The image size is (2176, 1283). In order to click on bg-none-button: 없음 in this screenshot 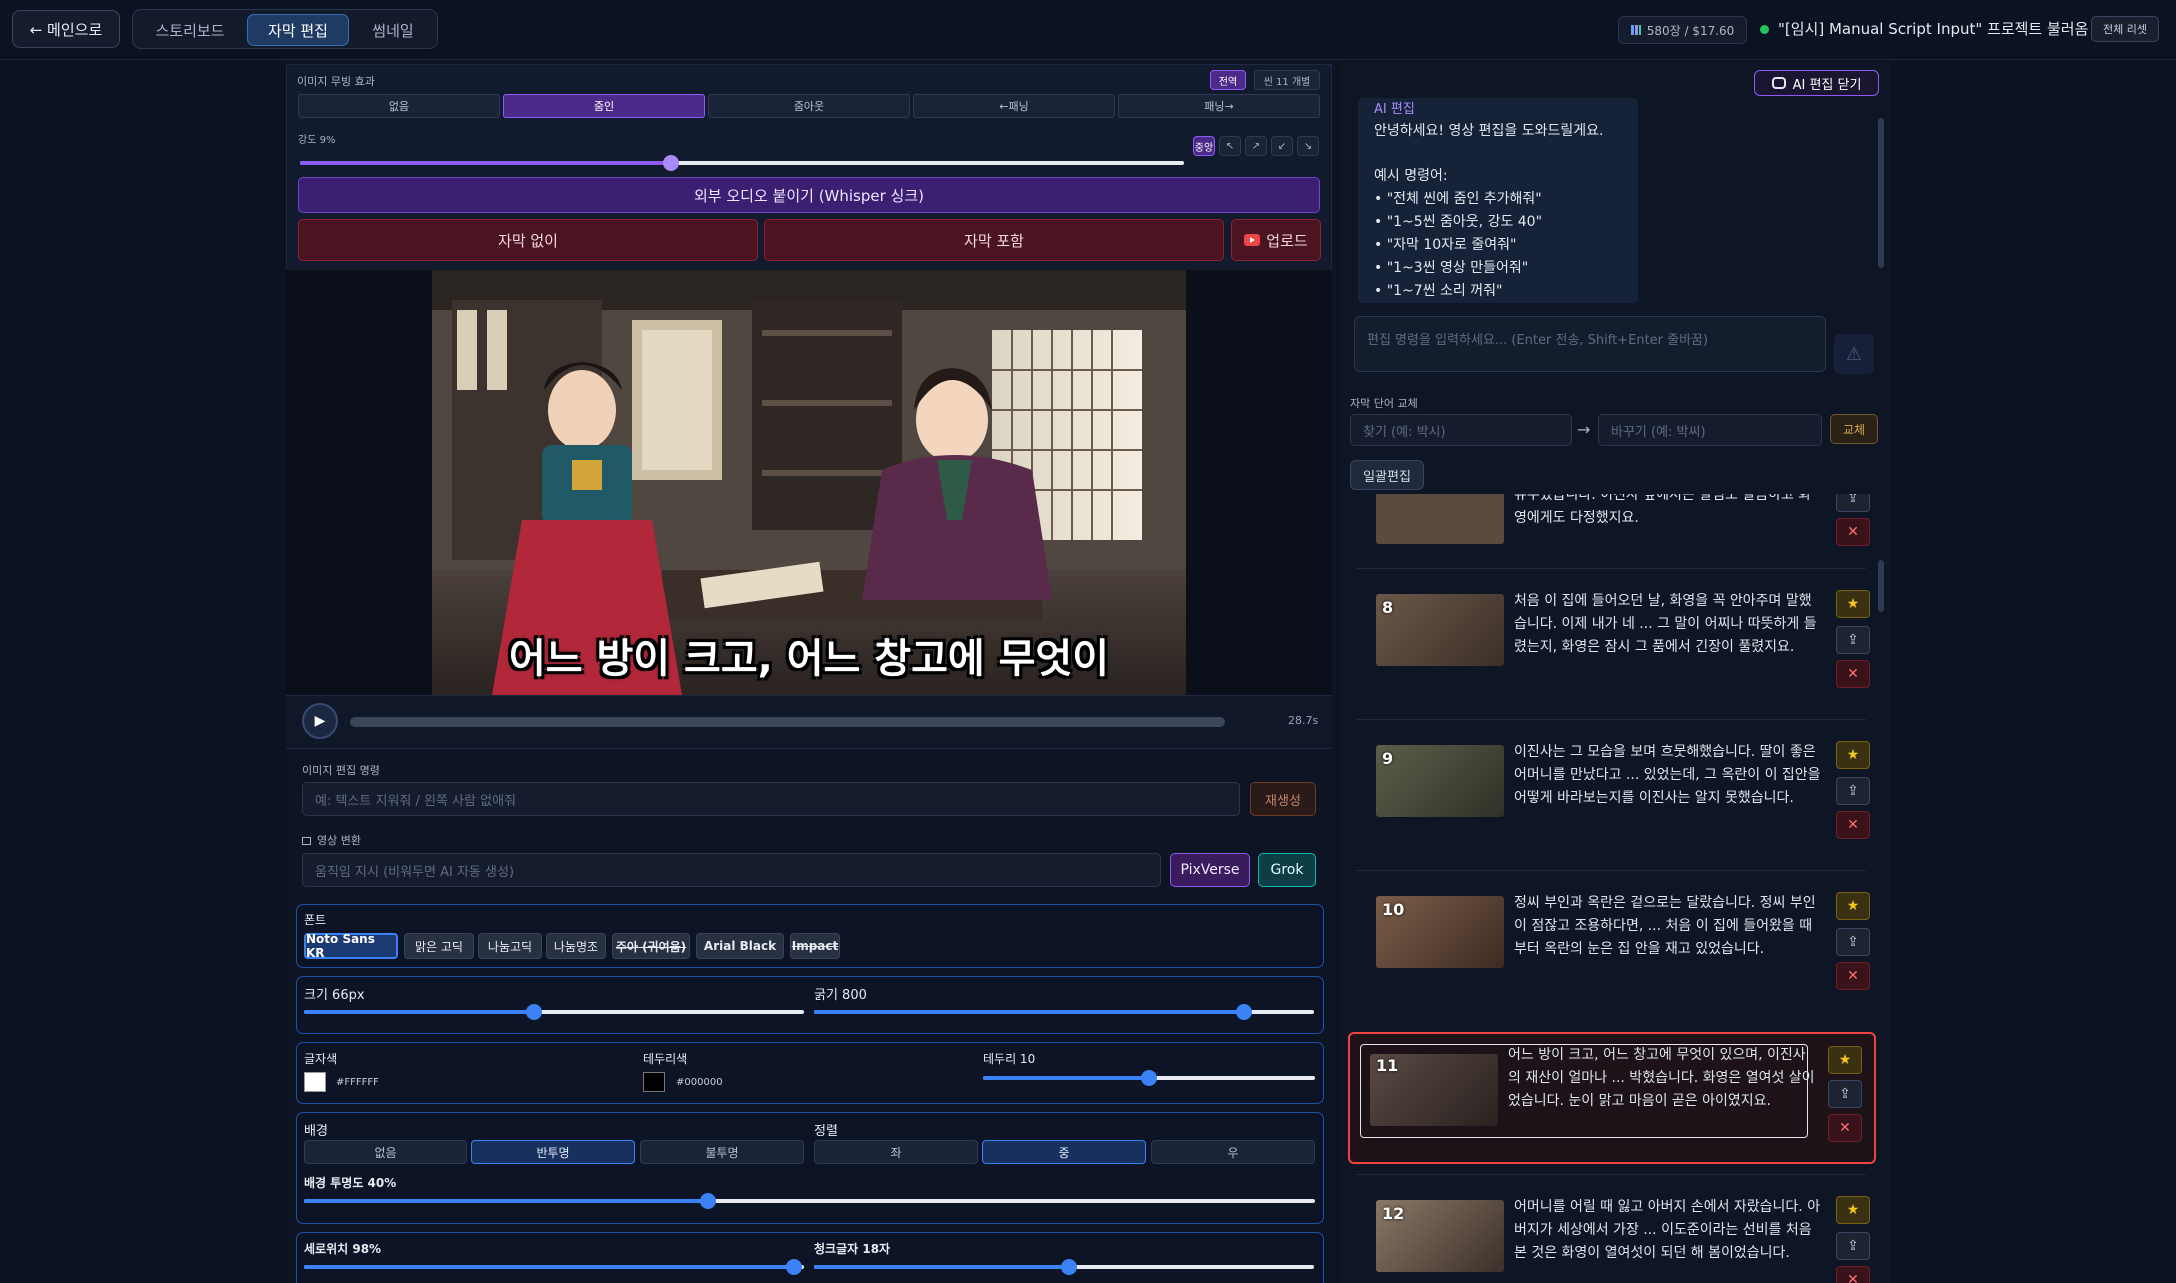, I will do `click(385, 1152)`.